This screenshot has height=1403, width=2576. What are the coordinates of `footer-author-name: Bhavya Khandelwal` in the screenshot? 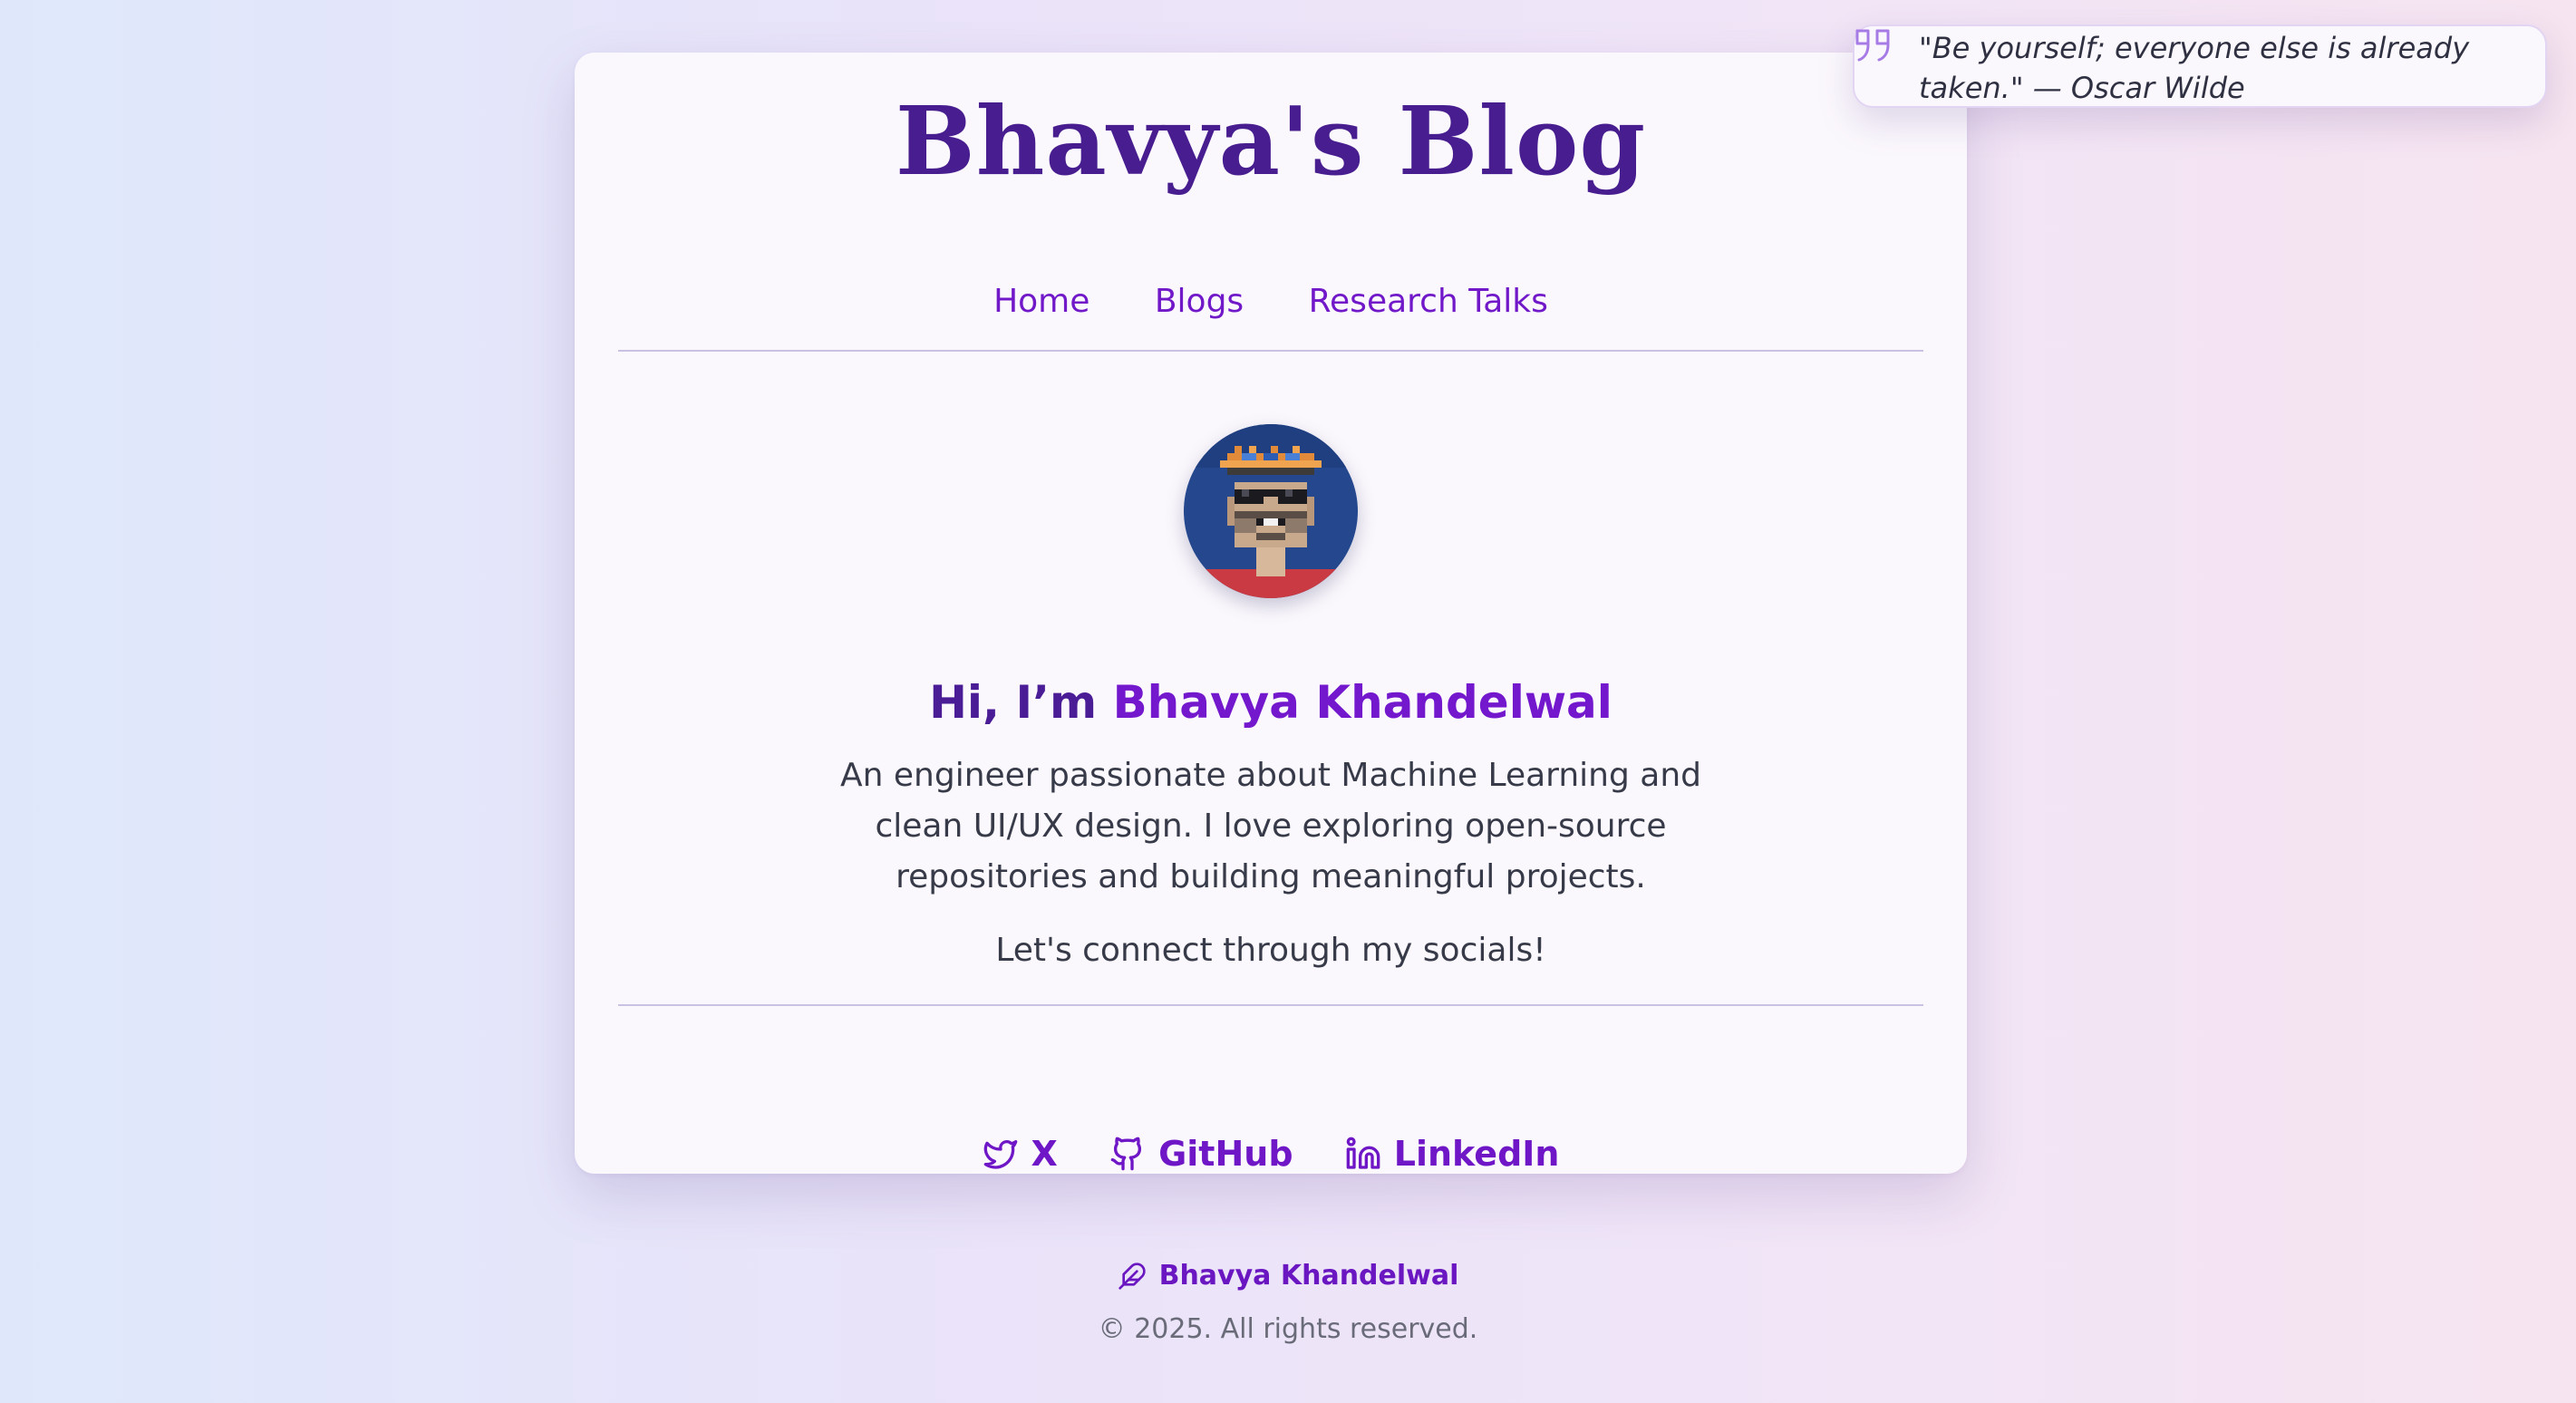 It's located at (1308, 1276).